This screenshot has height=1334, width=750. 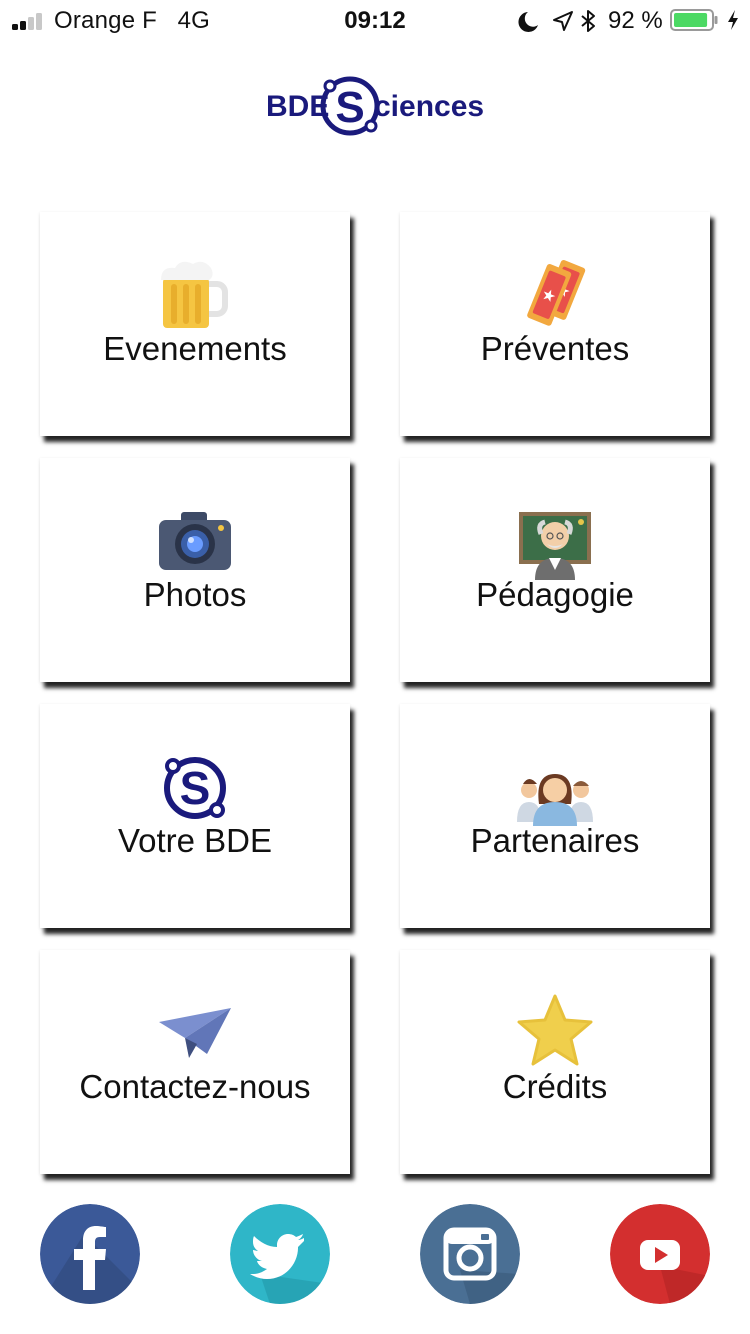 I want to click on bluetooth-icon, so click(x=588, y=21).